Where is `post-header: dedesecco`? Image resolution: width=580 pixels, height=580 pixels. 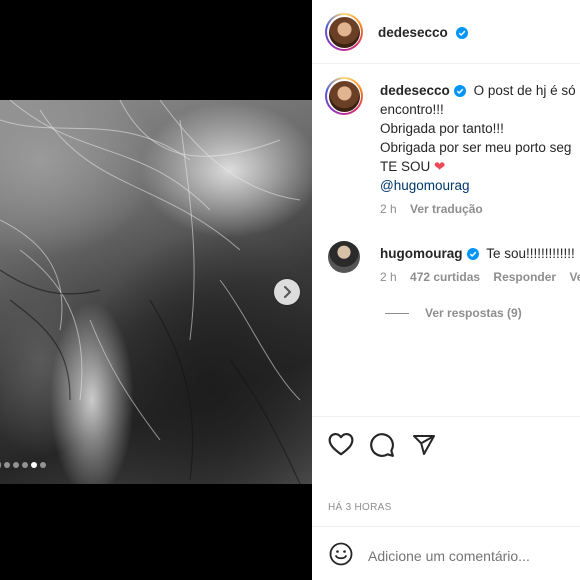
post-header: dedesecco is located at coordinates (446, 32).